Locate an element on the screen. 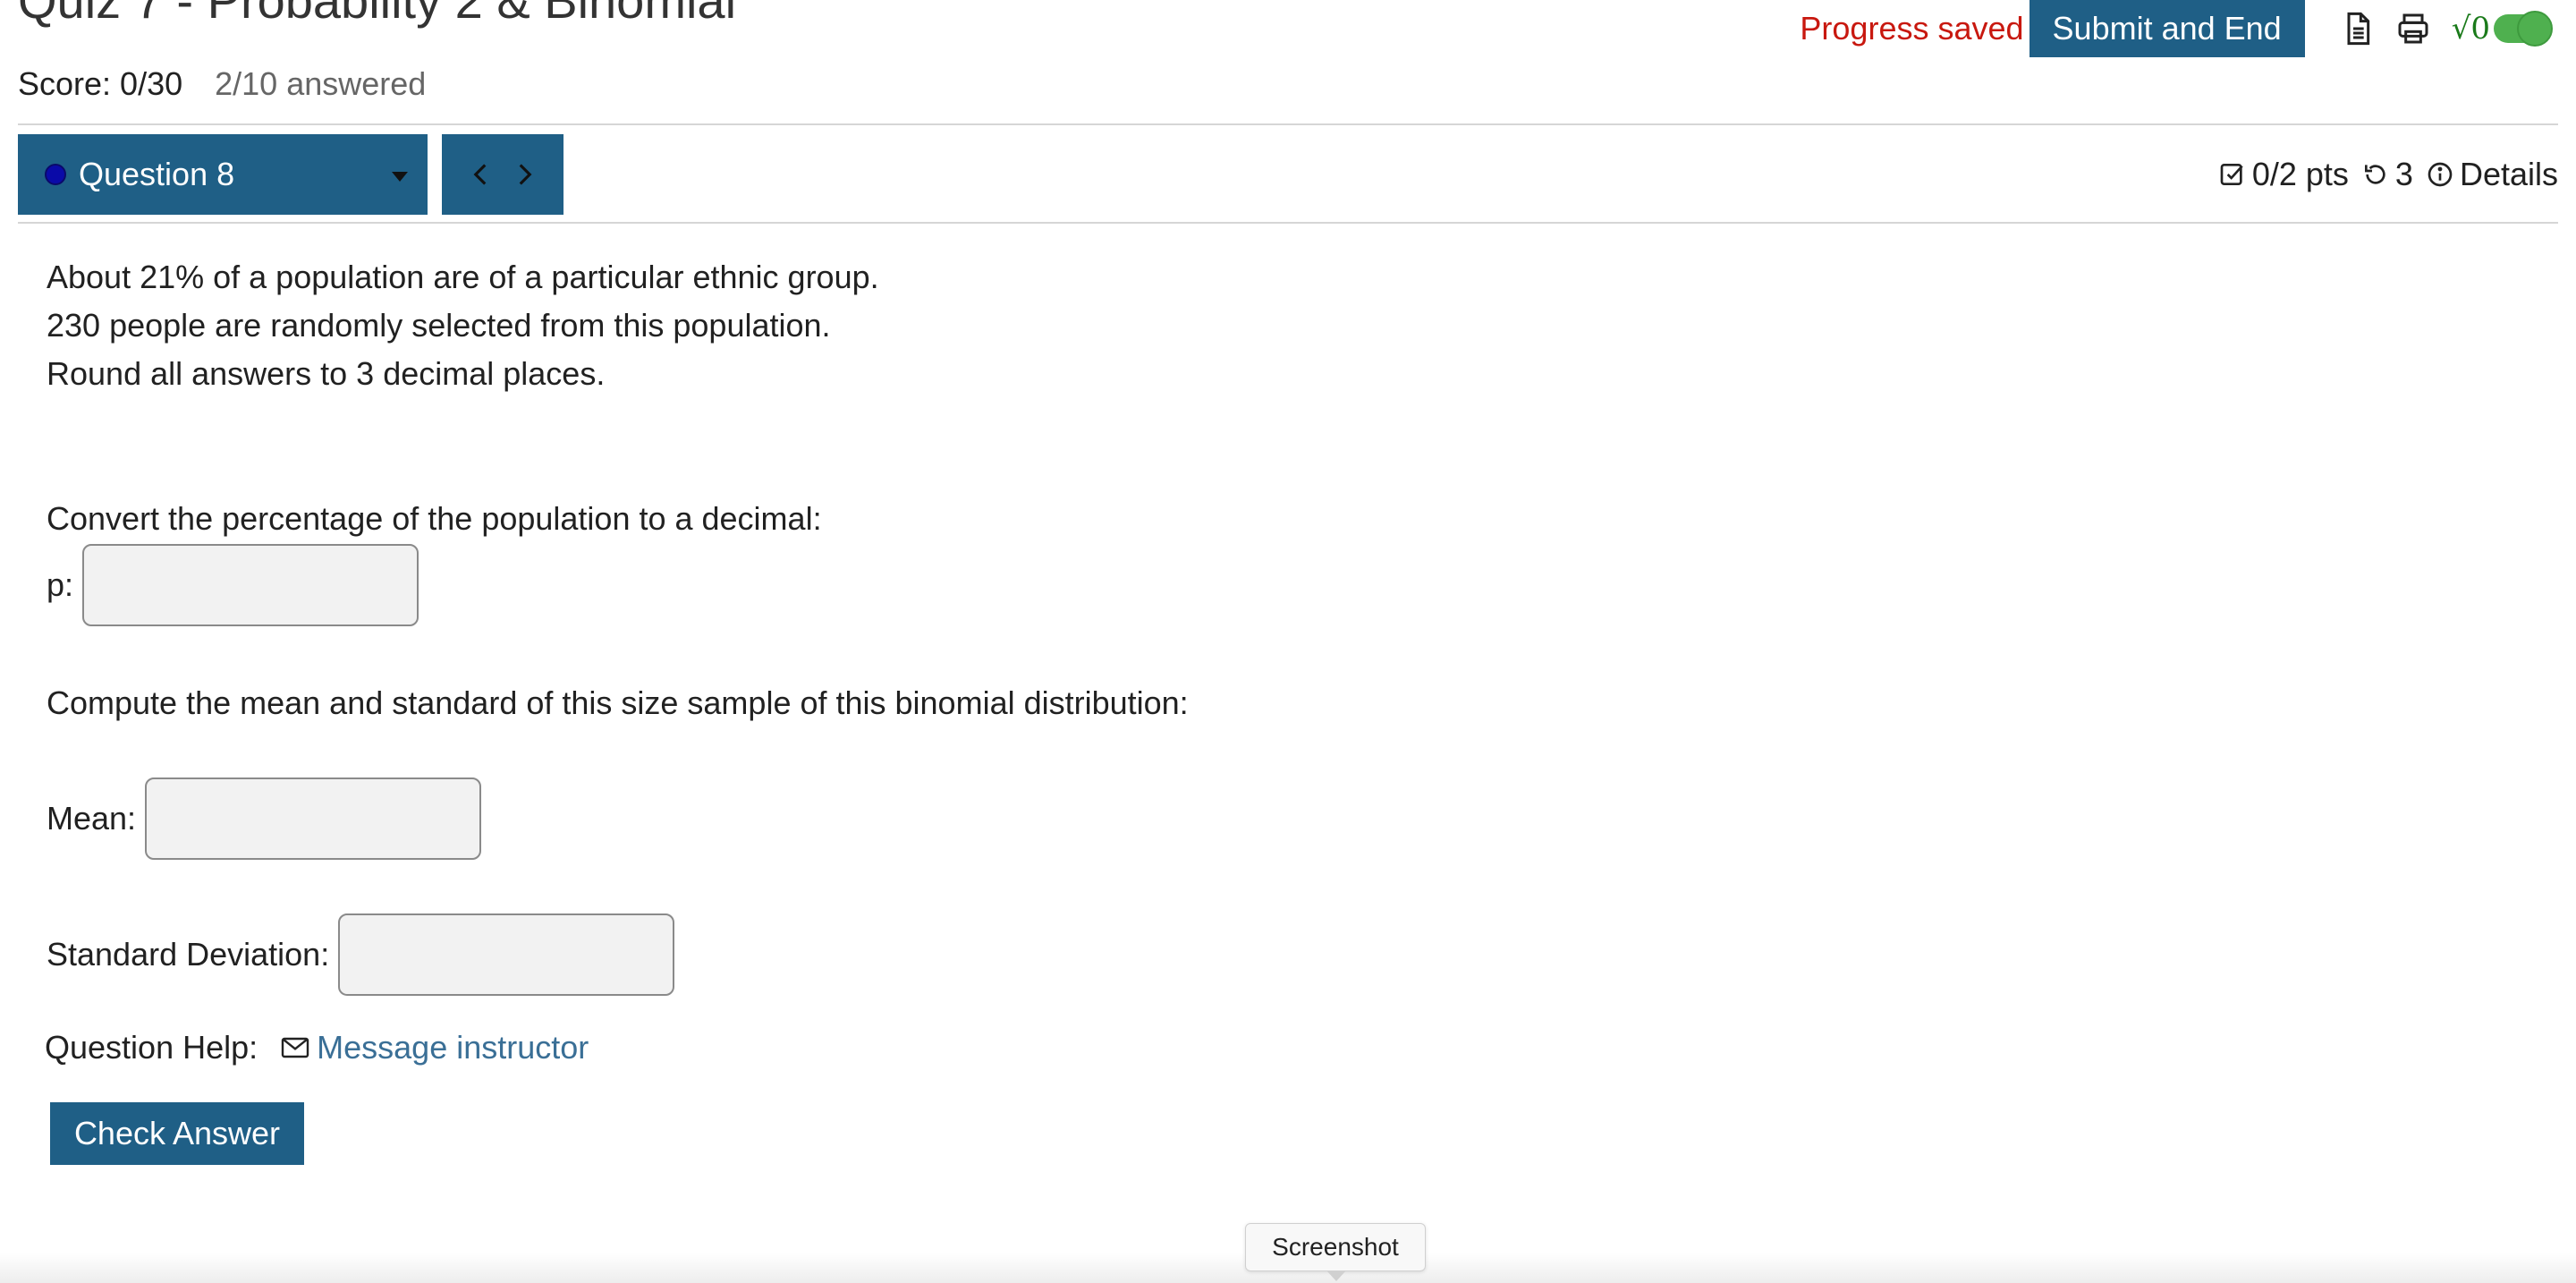 The width and height of the screenshot is (2576, 1283). screenshot-tooltip: Screenshot is located at coordinates (1335, 1252).